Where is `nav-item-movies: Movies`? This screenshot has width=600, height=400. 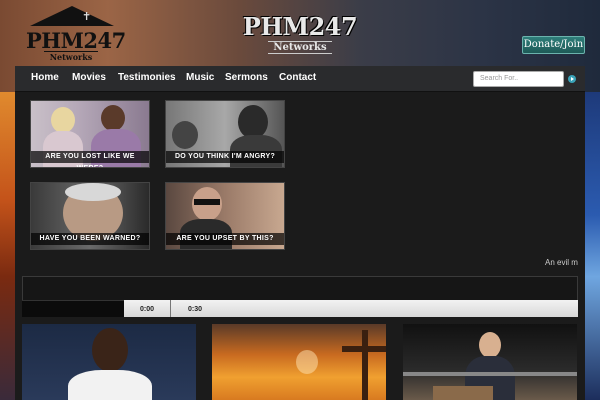 nav-item-movies: Movies is located at coordinates (89, 77).